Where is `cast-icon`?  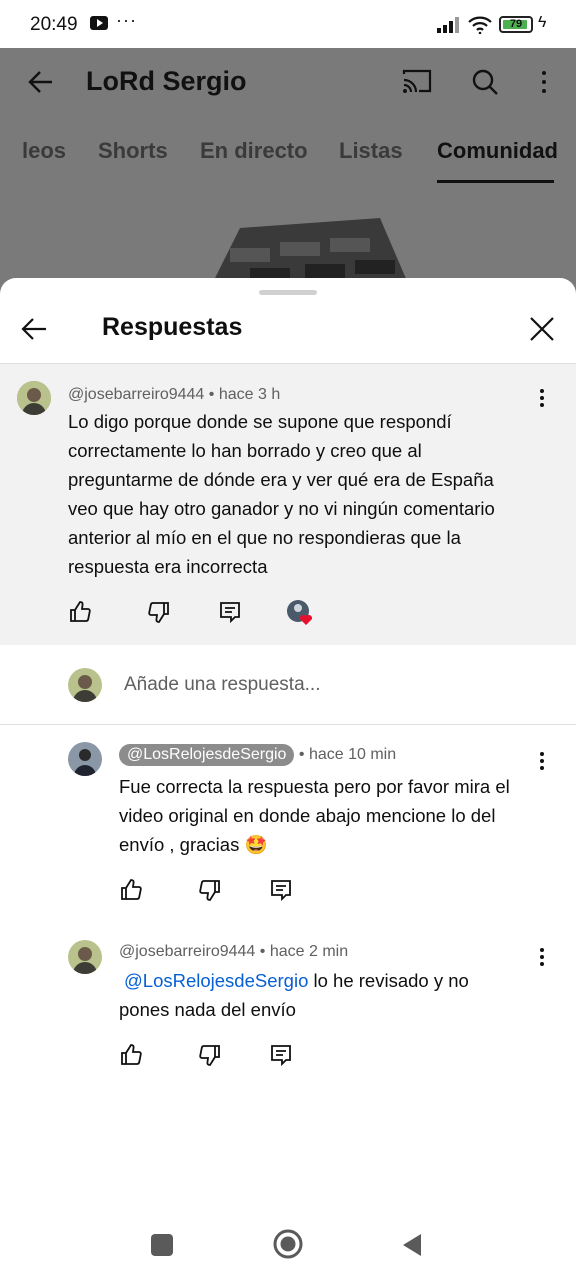 cast-icon is located at coordinates (417, 81).